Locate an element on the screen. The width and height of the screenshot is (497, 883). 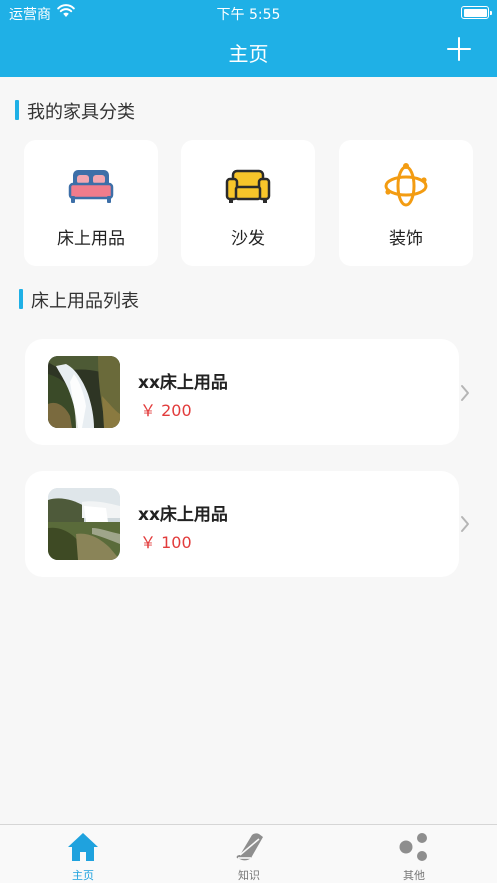
status-bar: 运营商 下午 5:55 is located at coordinates (248, 13).